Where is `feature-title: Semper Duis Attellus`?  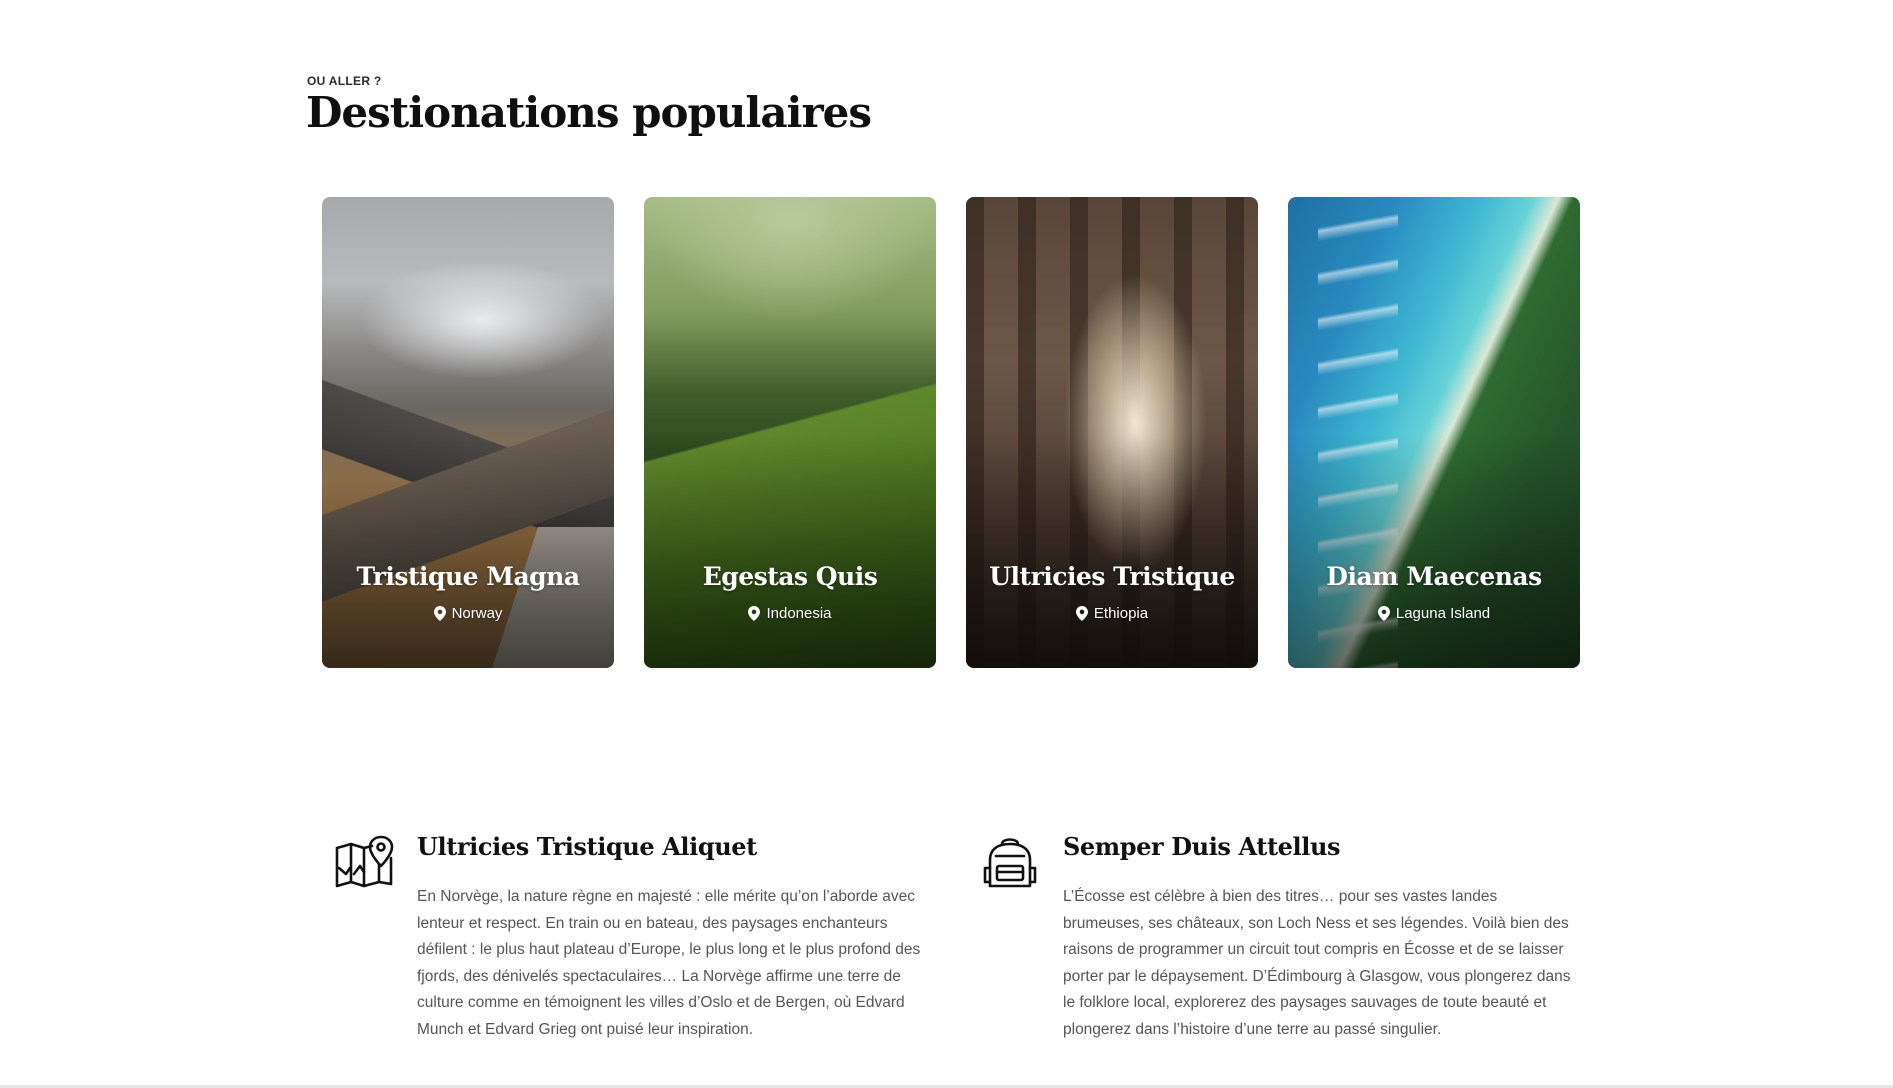 feature-title: Semper Duis Attellus is located at coordinates (1202, 846).